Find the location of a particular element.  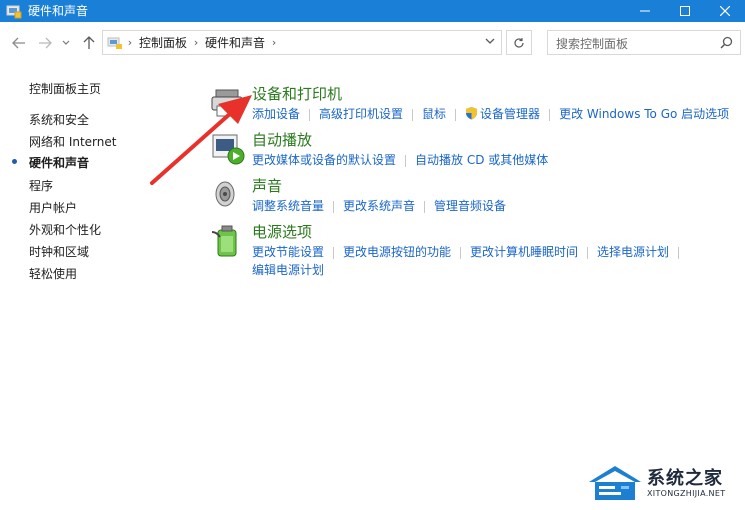

watermark-logo: 系统之家 XITONGZHIJIA.NET is located at coordinates (662, 483).